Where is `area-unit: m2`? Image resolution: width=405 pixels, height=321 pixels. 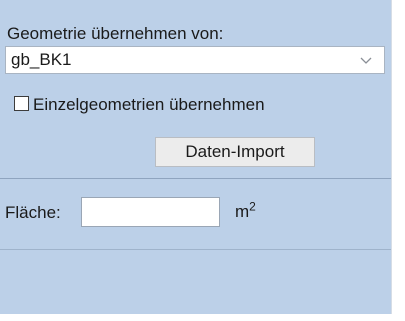 area-unit: m2 is located at coordinates (245, 212).